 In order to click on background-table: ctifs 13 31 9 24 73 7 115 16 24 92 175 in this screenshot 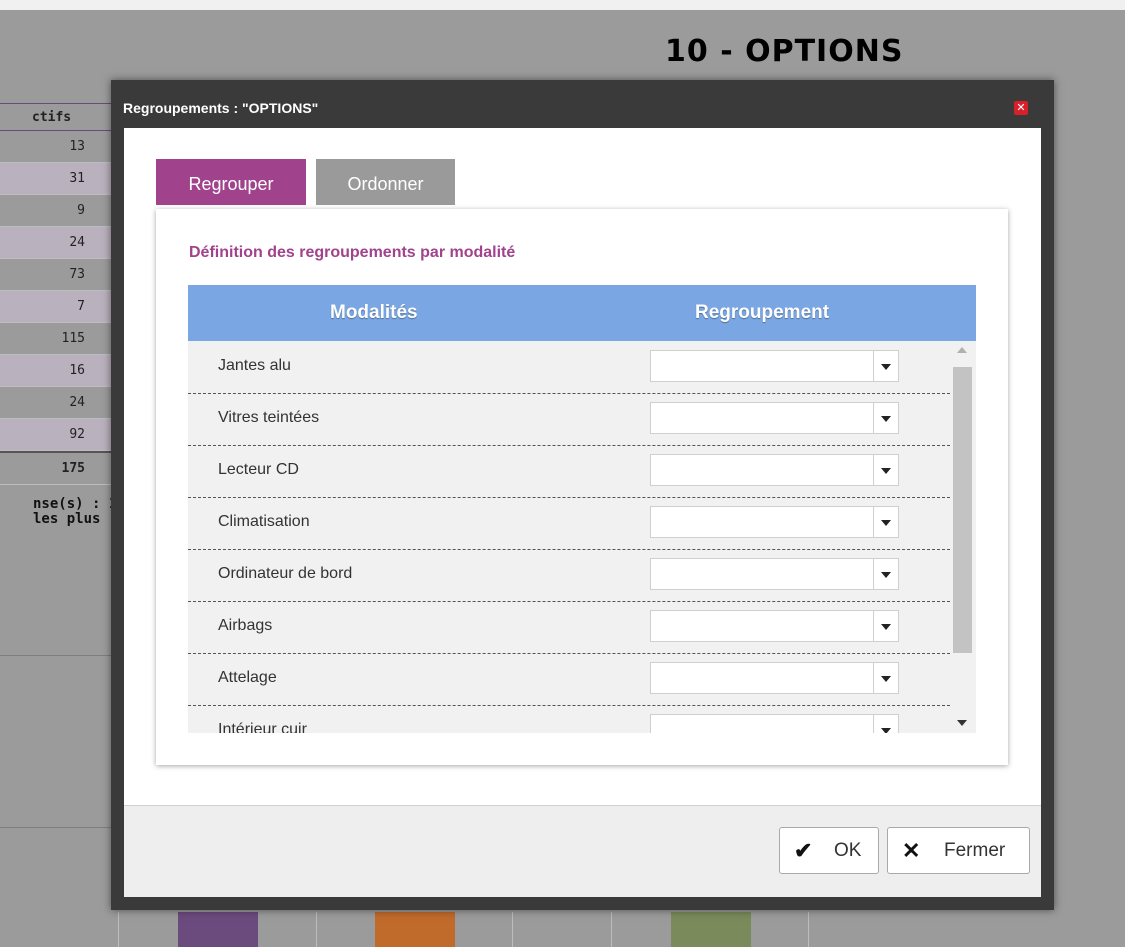, I will do `click(57, 294)`.